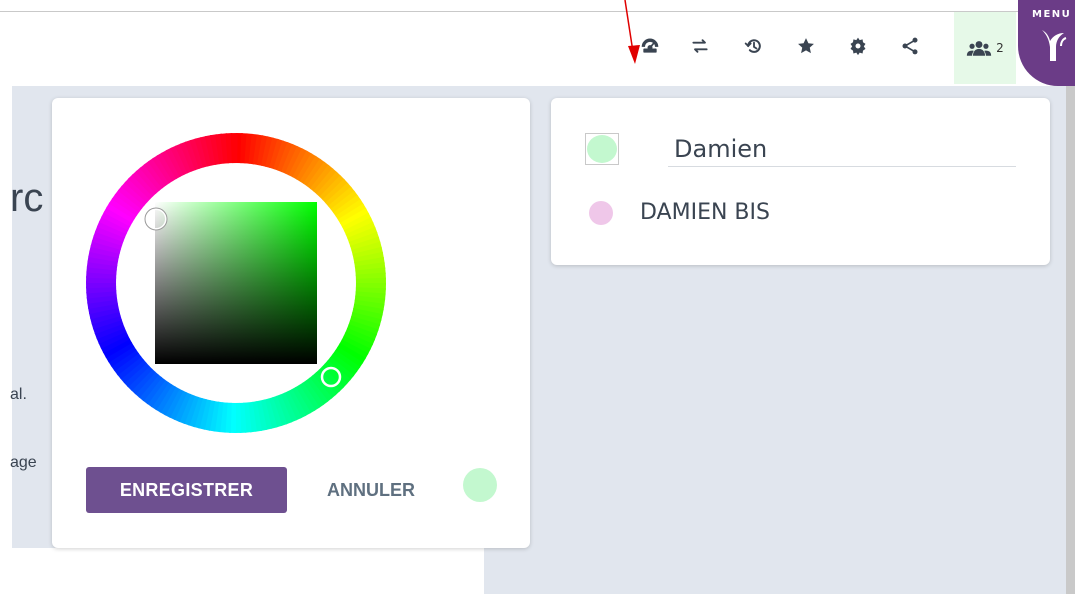 This screenshot has width=1075, height=594. What do you see at coordinates (1070, 340) in the screenshot?
I see `scrollbar` at bounding box center [1070, 340].